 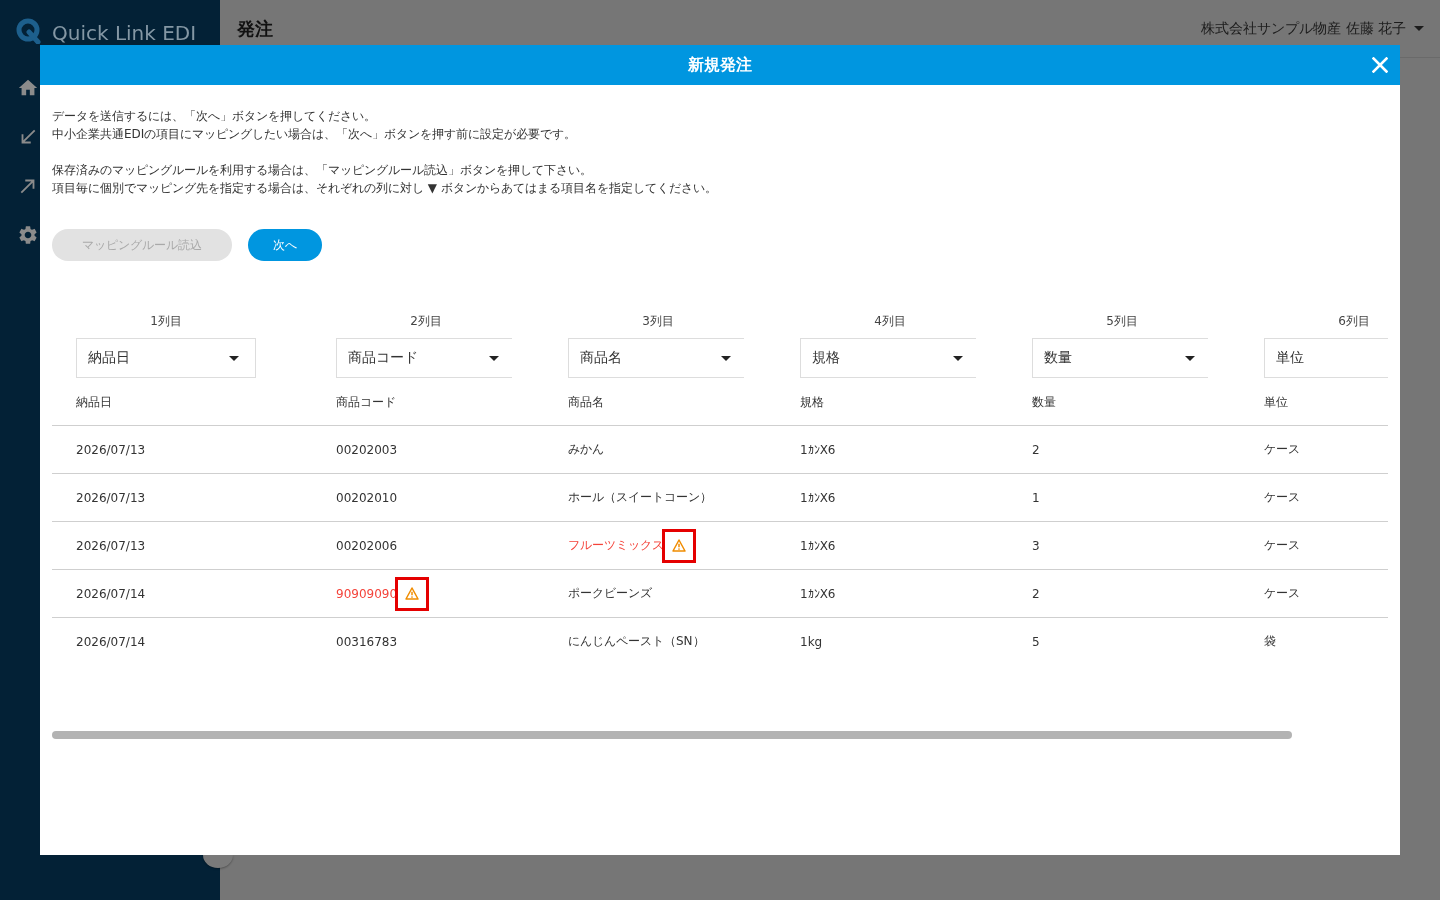 I want to click on mapping-select: 規格, so click(x=888, y=358).